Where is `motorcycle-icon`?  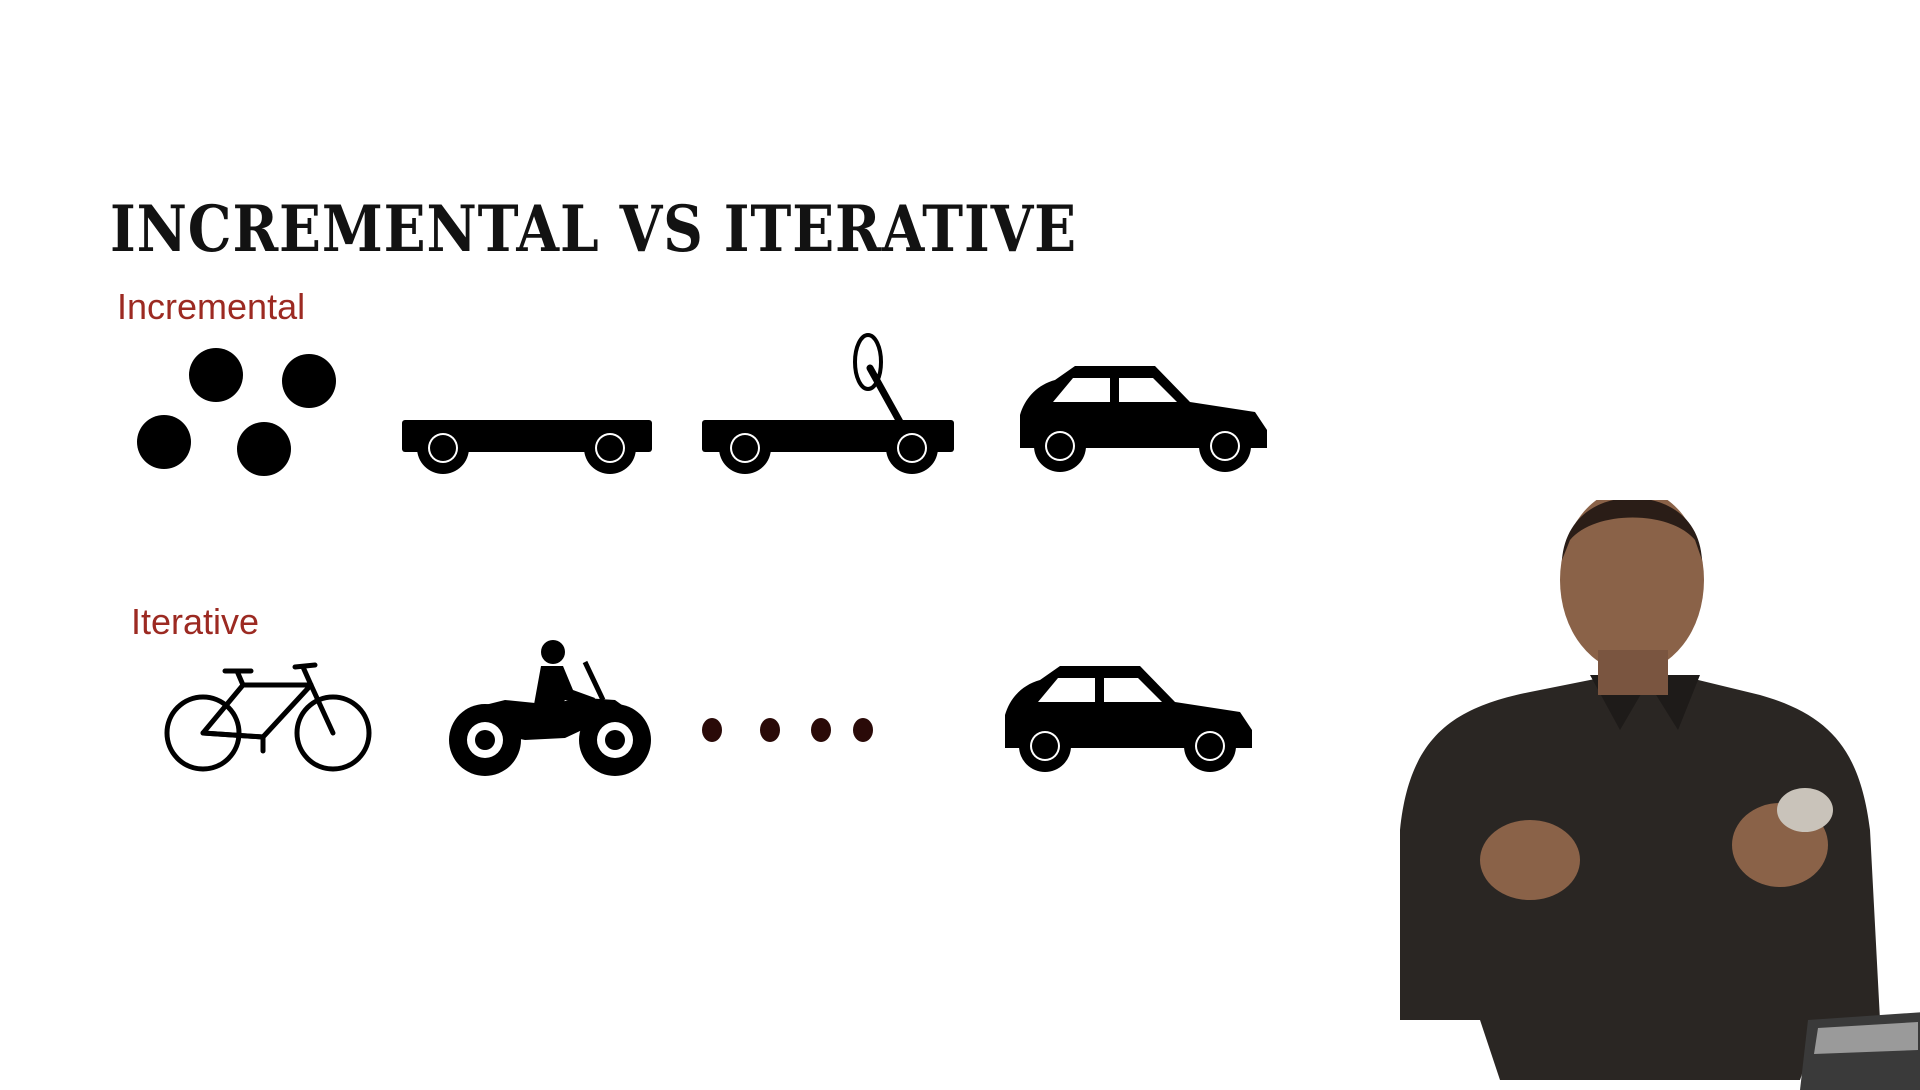
motorcycle-icon is located at coordinates (550, 708).